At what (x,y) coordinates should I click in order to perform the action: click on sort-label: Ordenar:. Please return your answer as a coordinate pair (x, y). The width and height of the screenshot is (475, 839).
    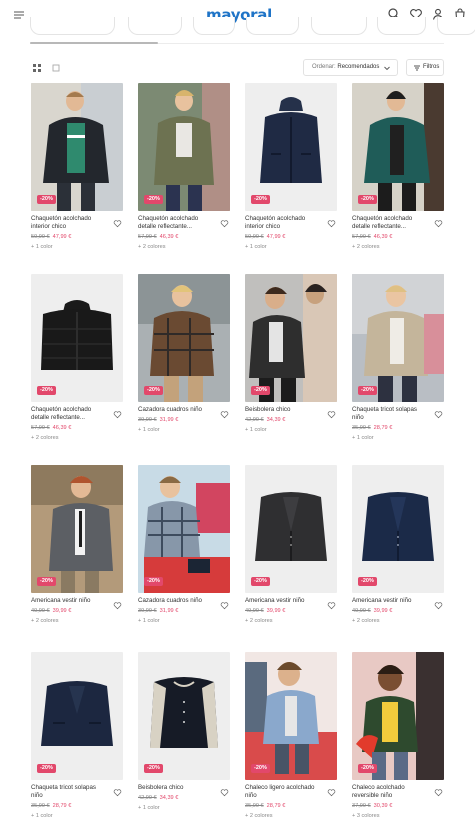
    Looking at the image, I should click on (324, 67).